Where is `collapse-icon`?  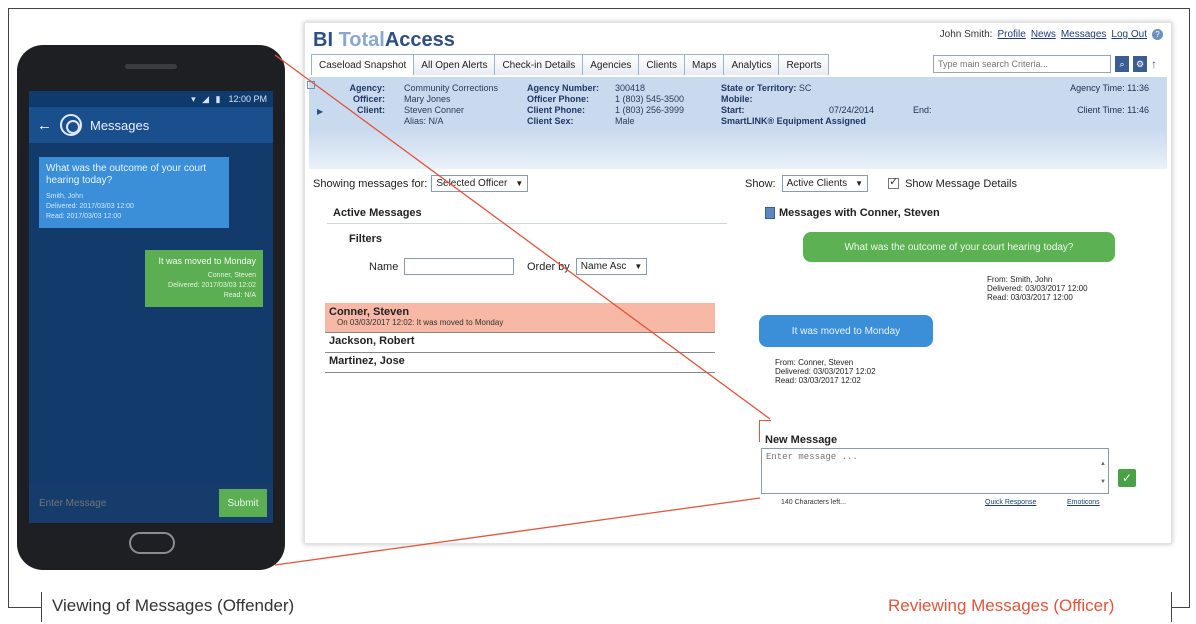
collapse-icon is located at coordinates (311, 85).